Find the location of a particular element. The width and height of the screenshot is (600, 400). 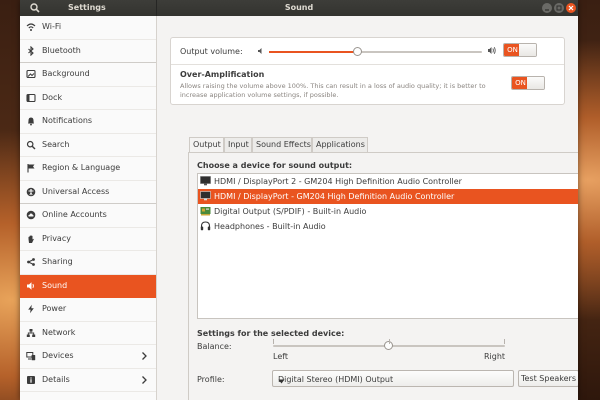

sidebar-item-online-accounts: Online Accounts is located at coordinates (88, 216).